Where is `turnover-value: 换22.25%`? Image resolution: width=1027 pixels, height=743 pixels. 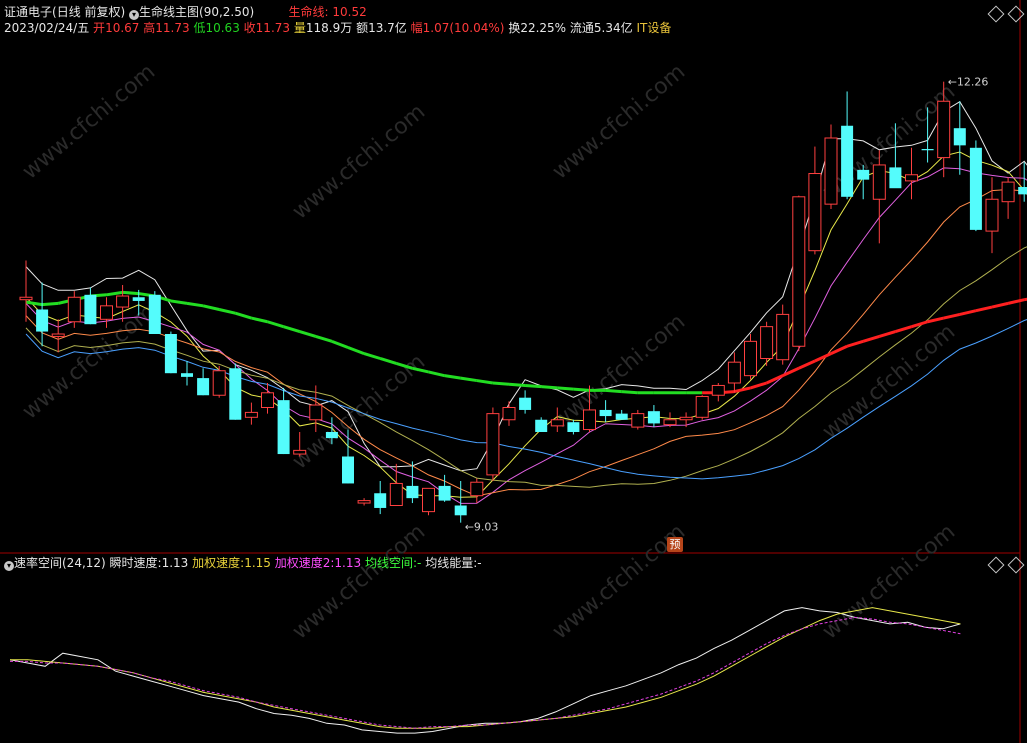
turnover-value: 换22.25% is located at coordinates (537, 28).